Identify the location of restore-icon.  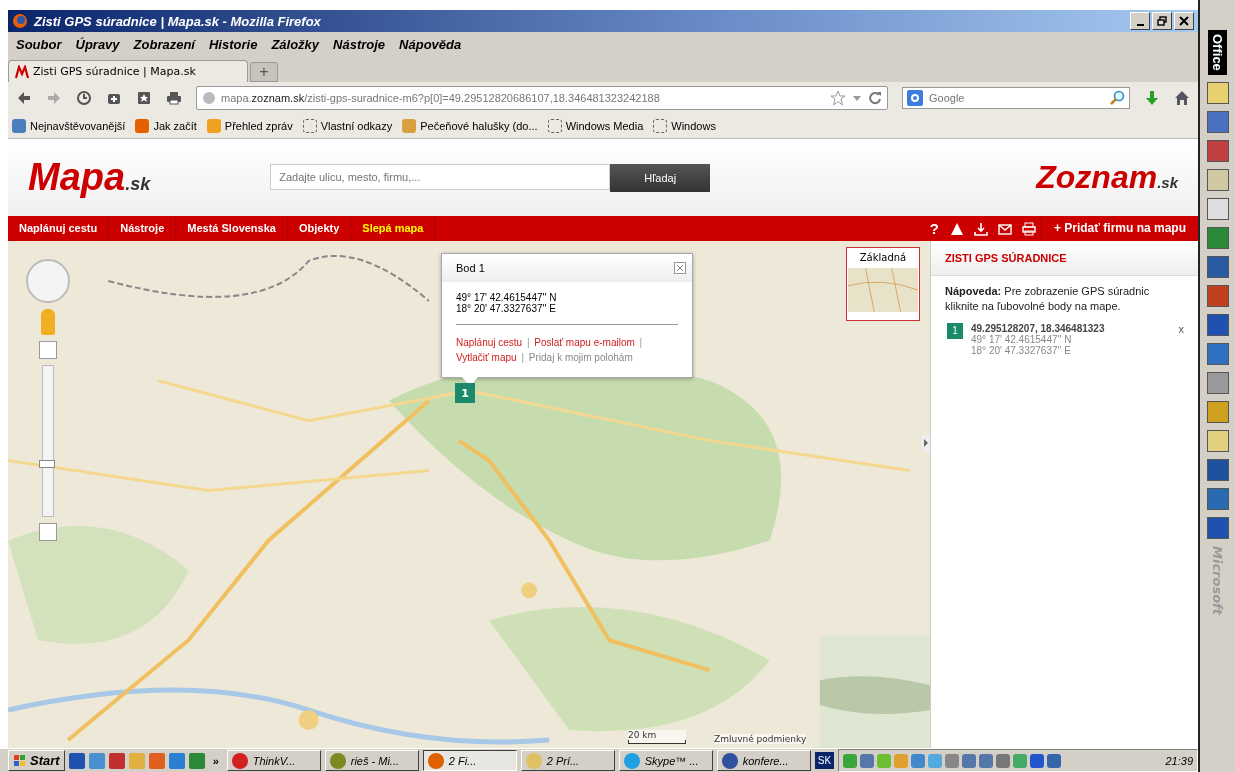
(1162, 21).